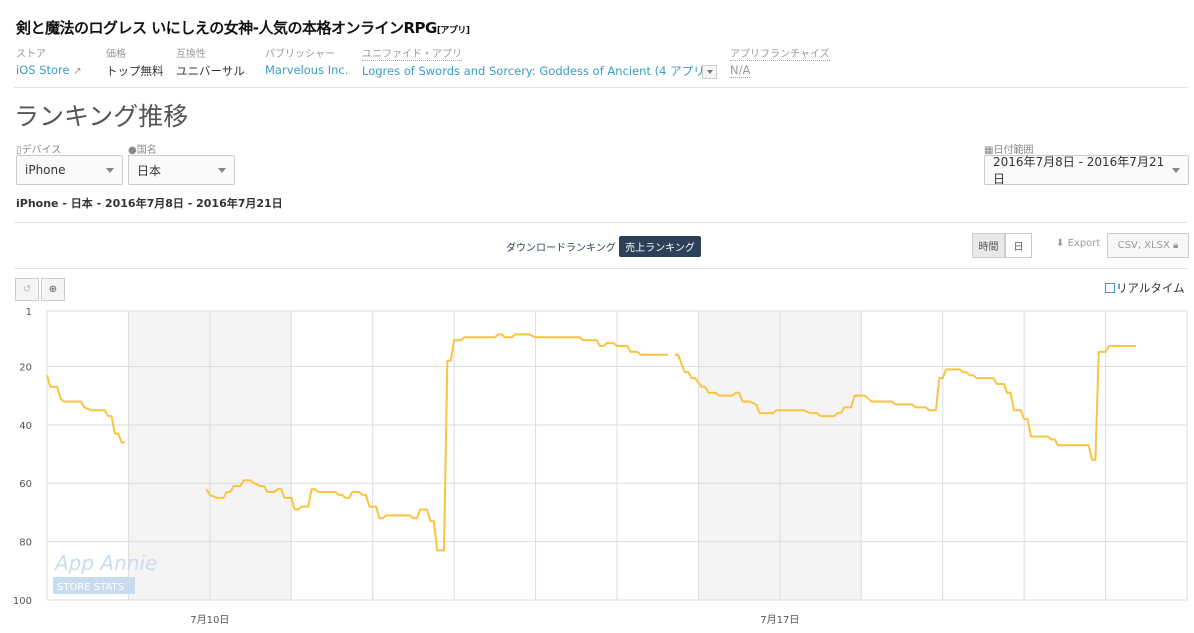  I want to click on x-tick-label: 7月17日, so click(779, 620).